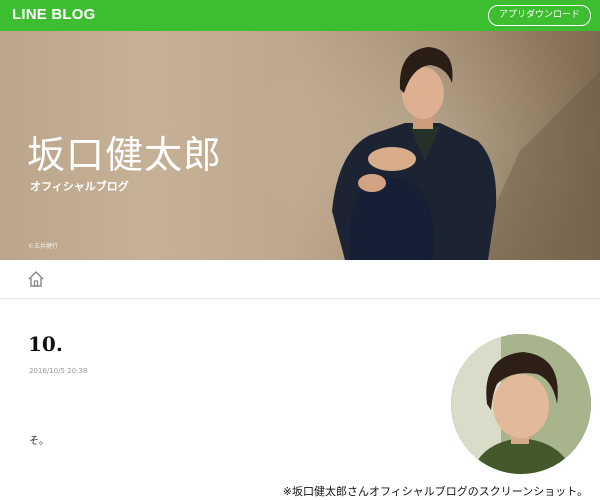  What do you see at coordinates (435, 491) in the screenshot?
I see `screenshot-caption: ※坂口健太郎さんオフィシャルブログのスクリーンショット。` at bounding box center [435, 491].